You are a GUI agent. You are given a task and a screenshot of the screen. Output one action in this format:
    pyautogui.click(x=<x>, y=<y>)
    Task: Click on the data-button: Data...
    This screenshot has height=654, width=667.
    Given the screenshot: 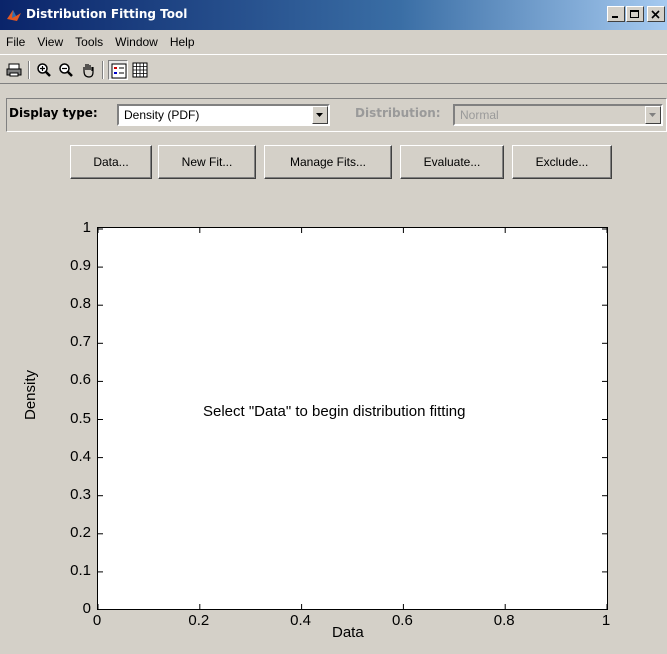 What is the action you would take?
    pyautogui.click(x=111, y=162)
    